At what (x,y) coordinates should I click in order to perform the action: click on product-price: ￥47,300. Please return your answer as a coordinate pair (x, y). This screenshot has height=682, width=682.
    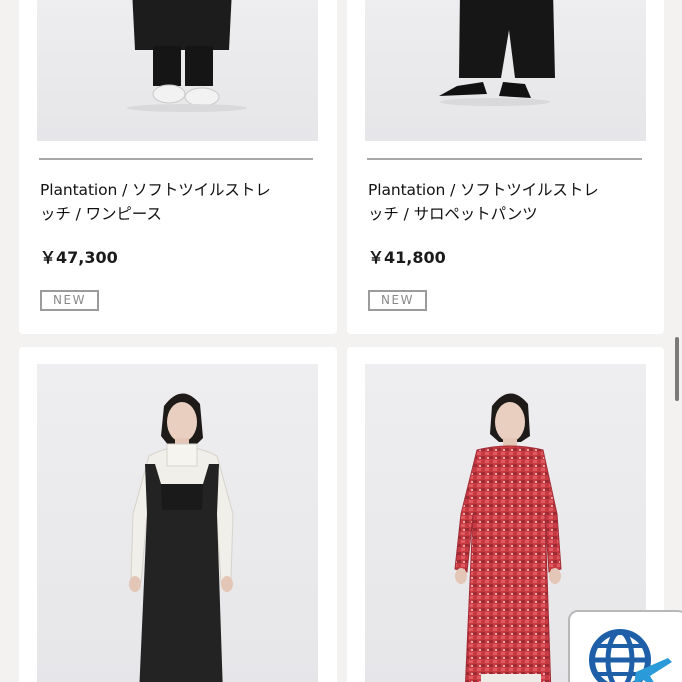
    Looking at the image, I should click on (79, 257).